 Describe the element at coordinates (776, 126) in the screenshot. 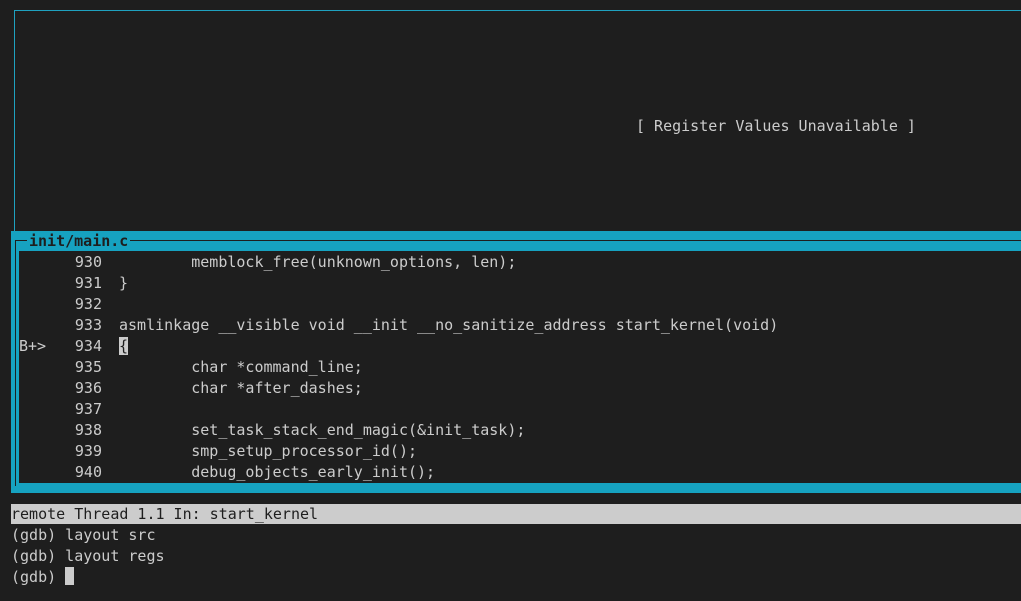

I see `register-unavailable-message: [ Register Values Unavailable ]` at that location.